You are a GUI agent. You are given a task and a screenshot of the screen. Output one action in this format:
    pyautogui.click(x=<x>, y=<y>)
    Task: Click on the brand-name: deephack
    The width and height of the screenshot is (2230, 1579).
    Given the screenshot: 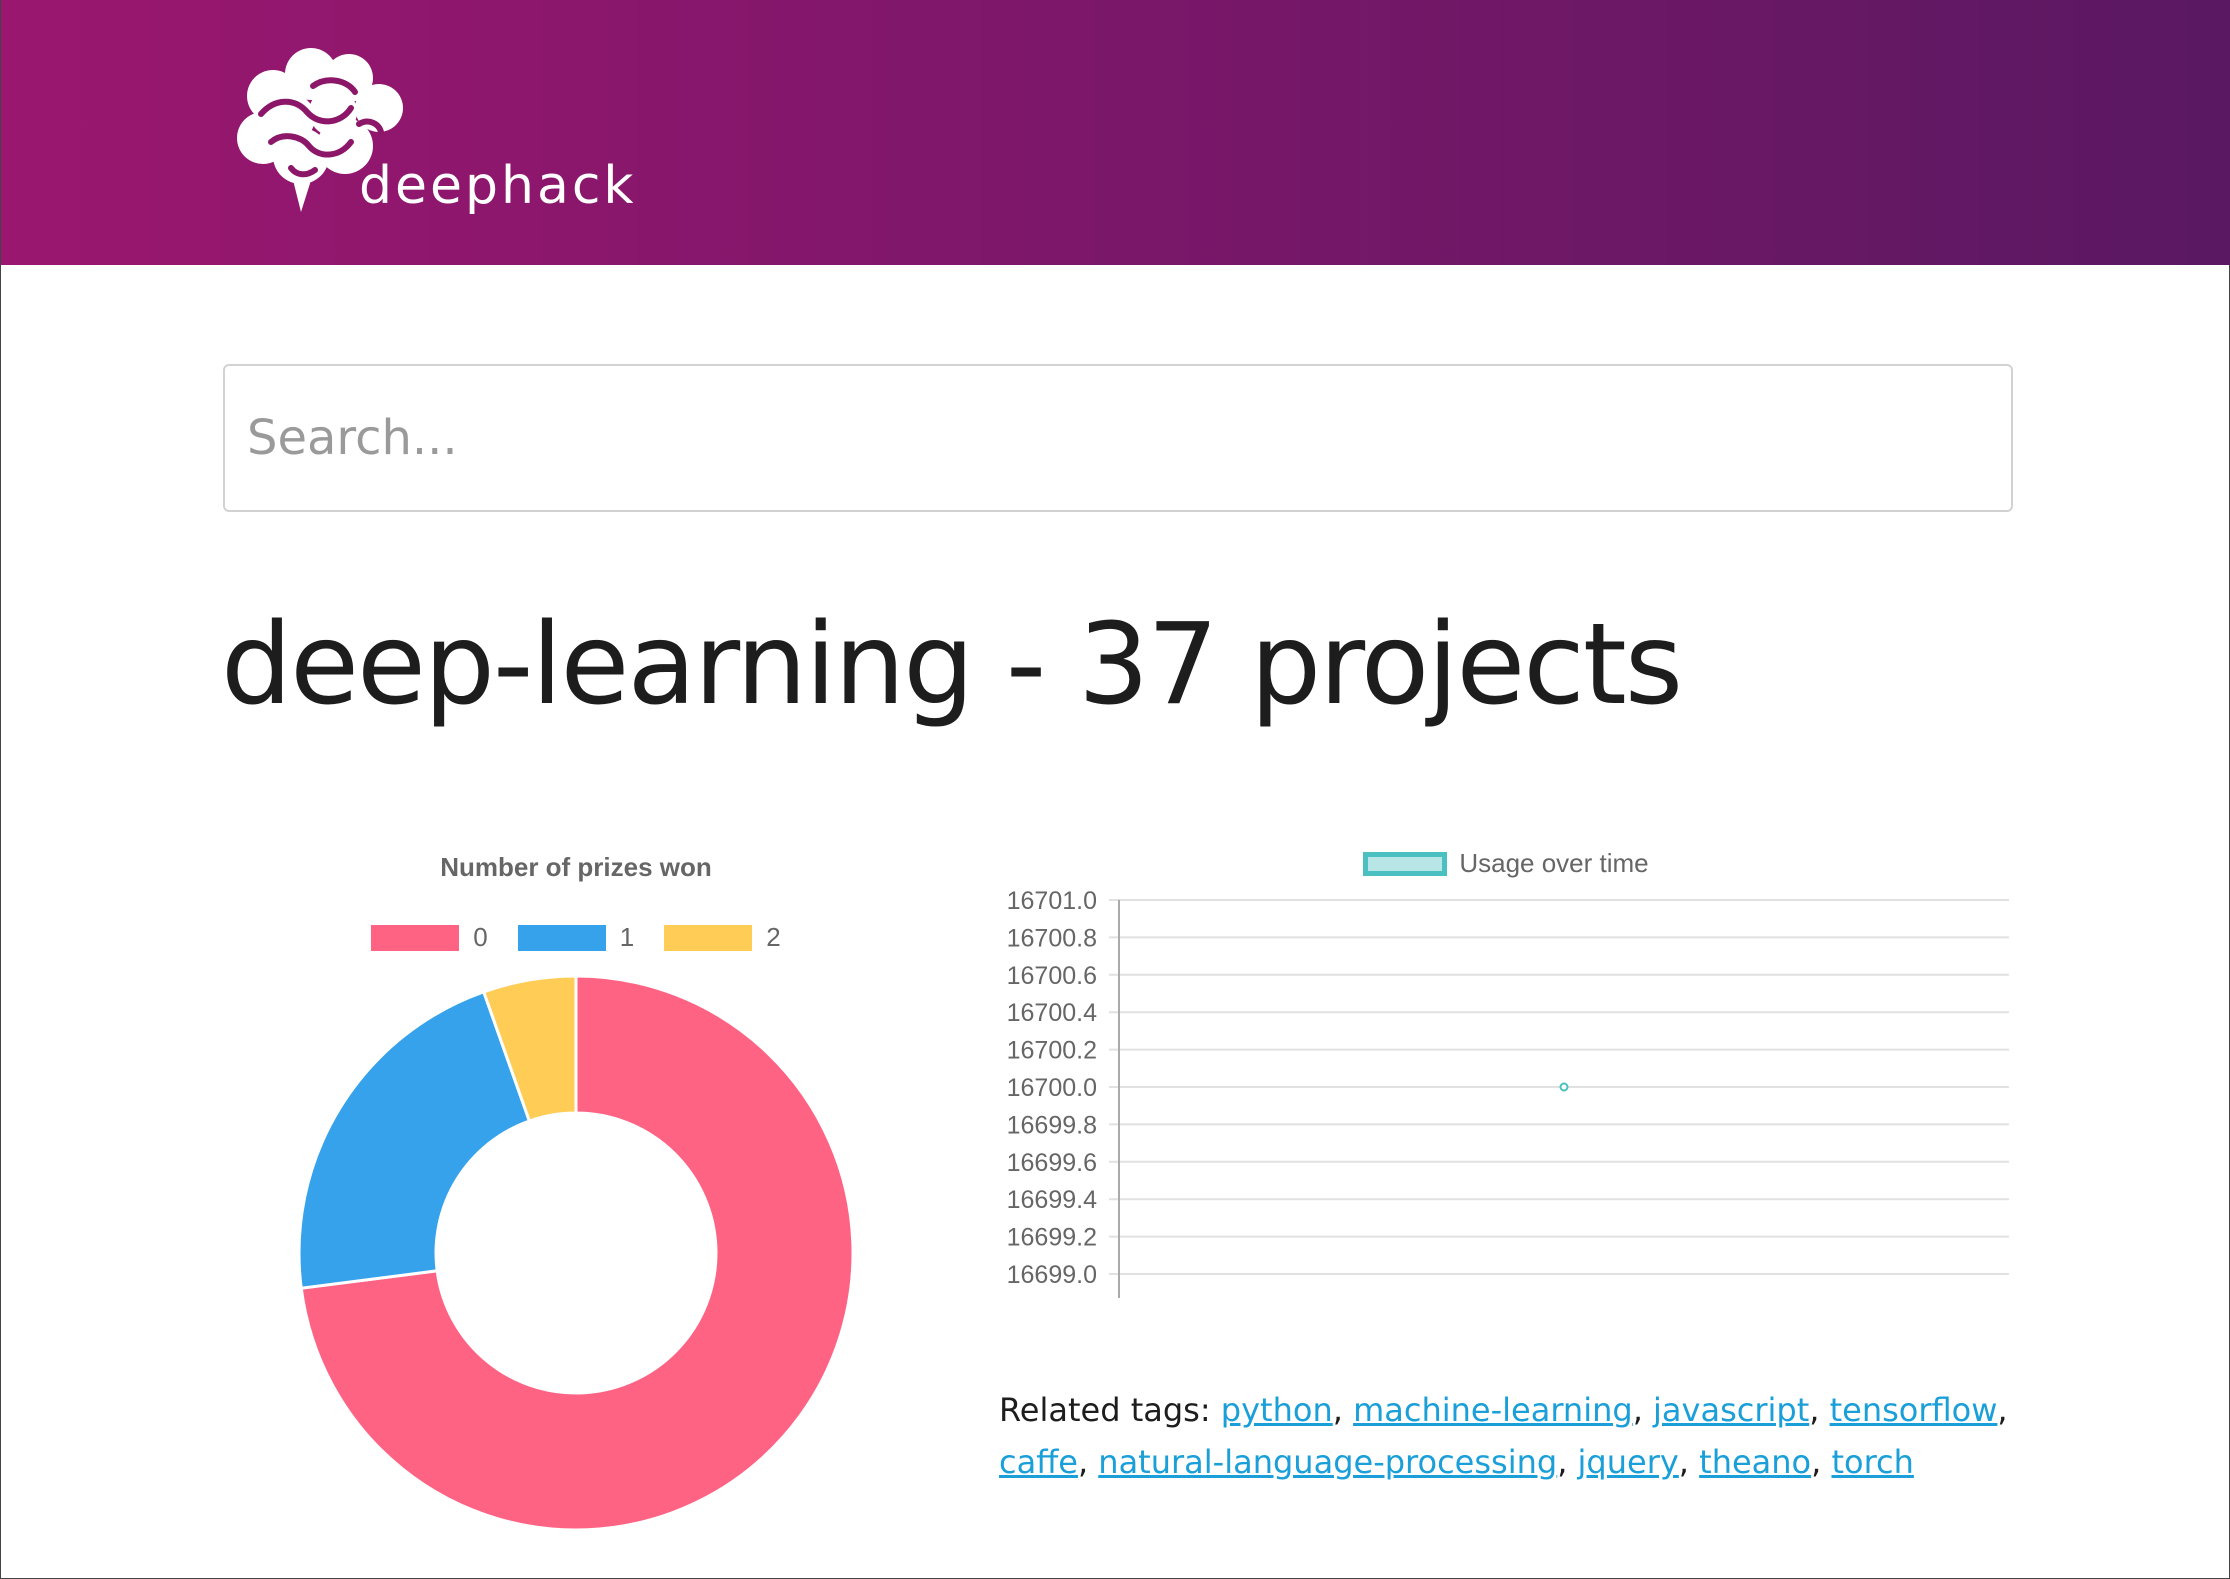 What is the action you would take?
    pyautogui.click(x=498, y=186)
    